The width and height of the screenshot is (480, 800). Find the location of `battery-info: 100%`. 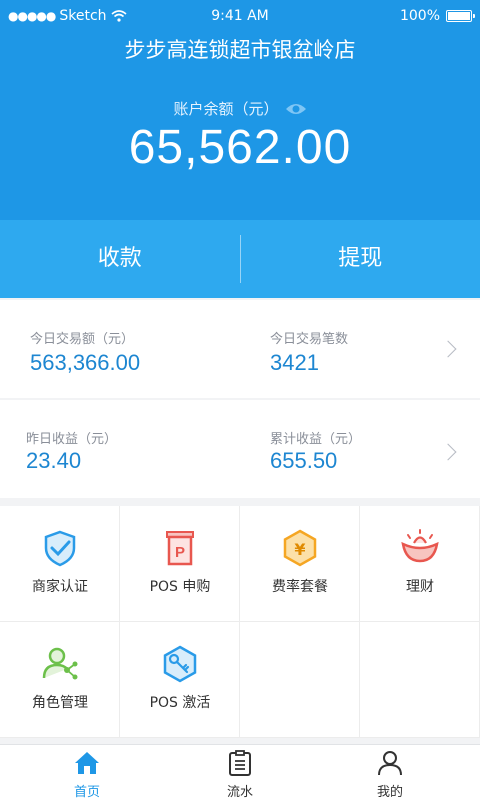

battery-info: 100% is located at coordinates (437, 16).